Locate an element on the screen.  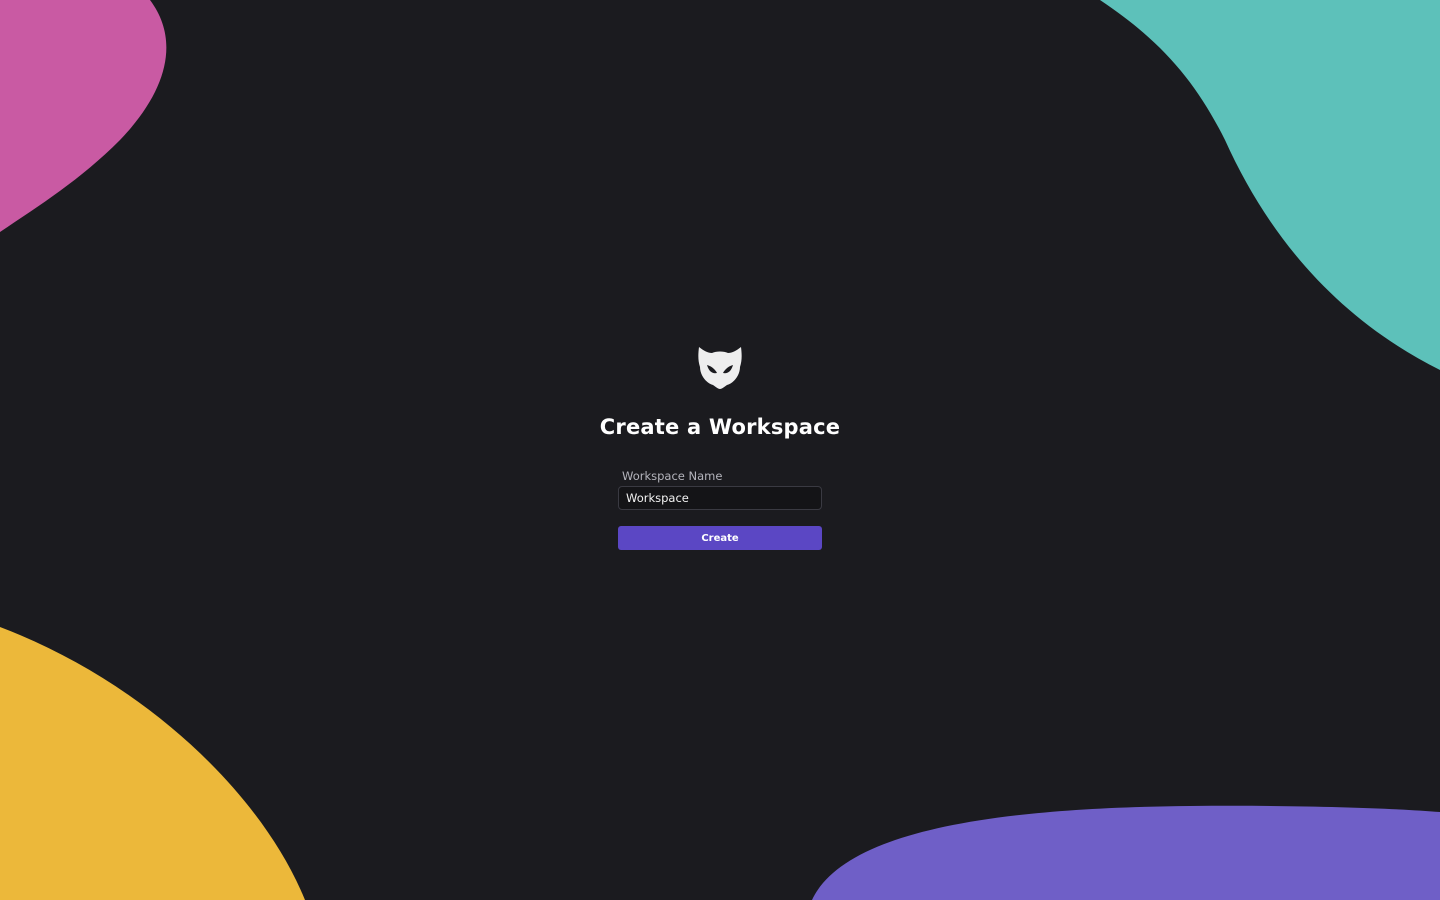
workspace-name-label: Workspace Name is located at coordinates (672, 476).